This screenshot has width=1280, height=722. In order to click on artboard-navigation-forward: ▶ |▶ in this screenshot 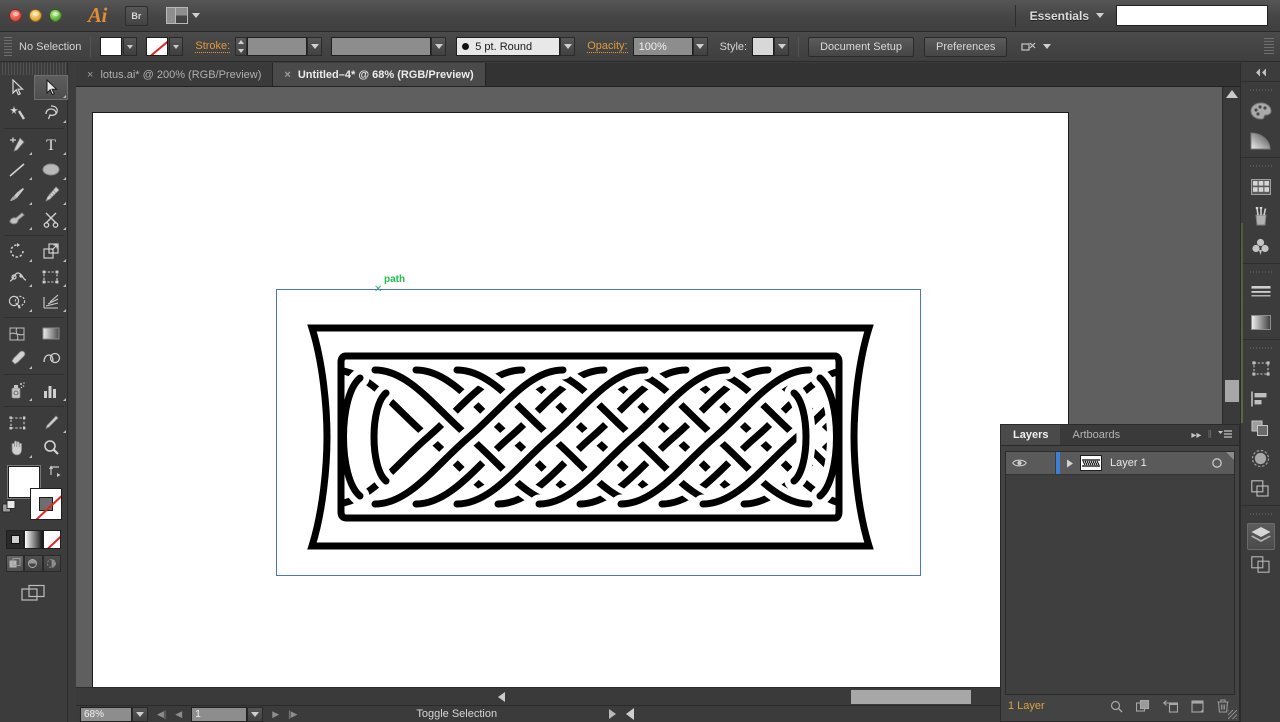, I will do `click(284, 714)`.